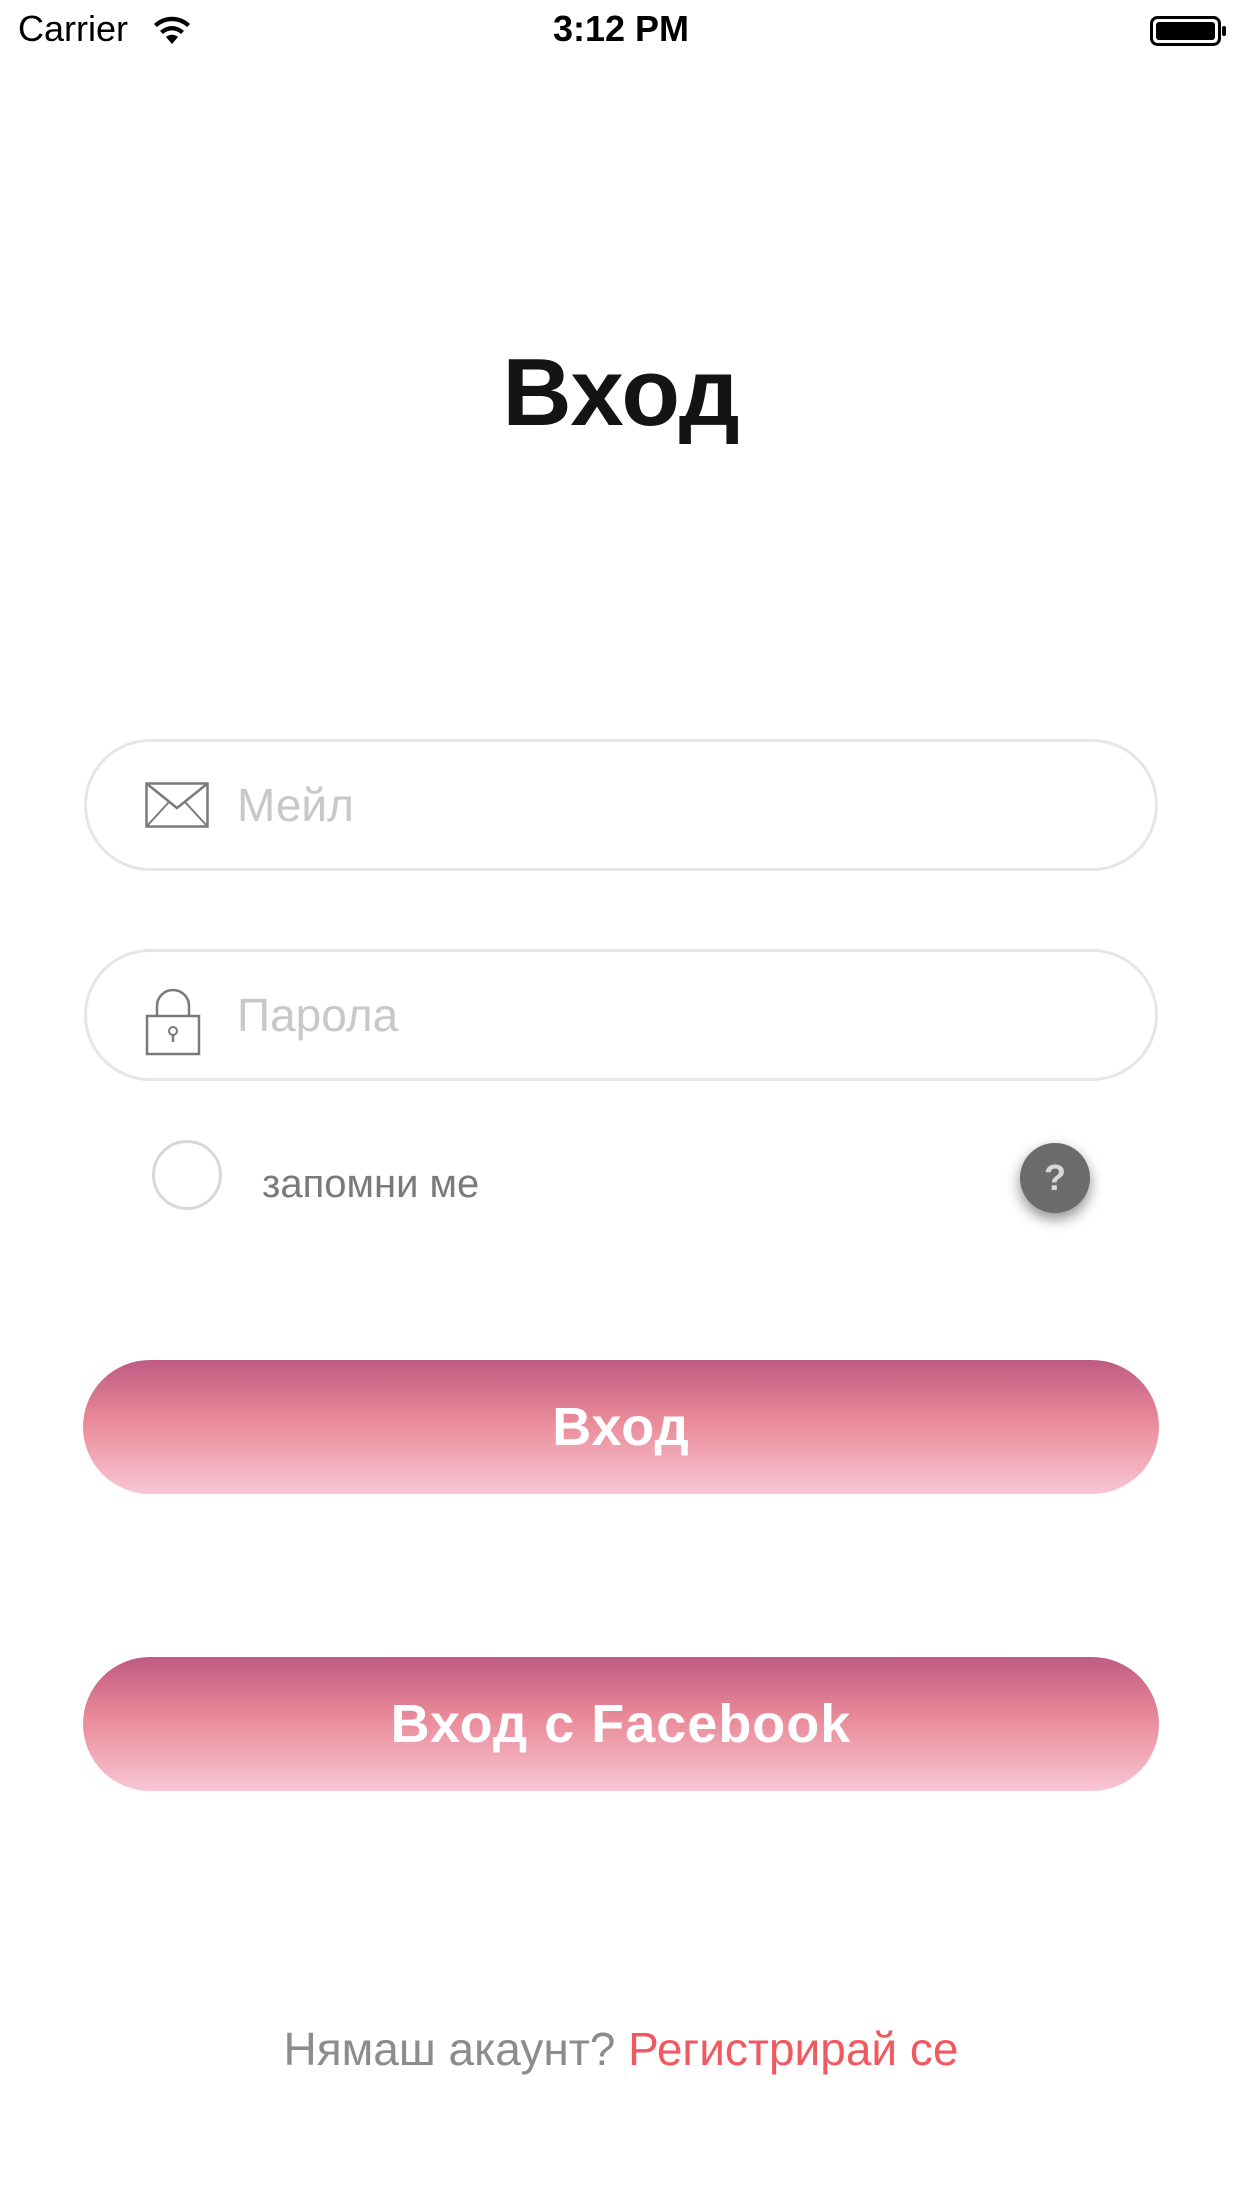 This screenshot has width=1242, height=2208. Describe the element at coordinates (621, 1427) in the screenshot. I see `login-button: Вход` at that location.